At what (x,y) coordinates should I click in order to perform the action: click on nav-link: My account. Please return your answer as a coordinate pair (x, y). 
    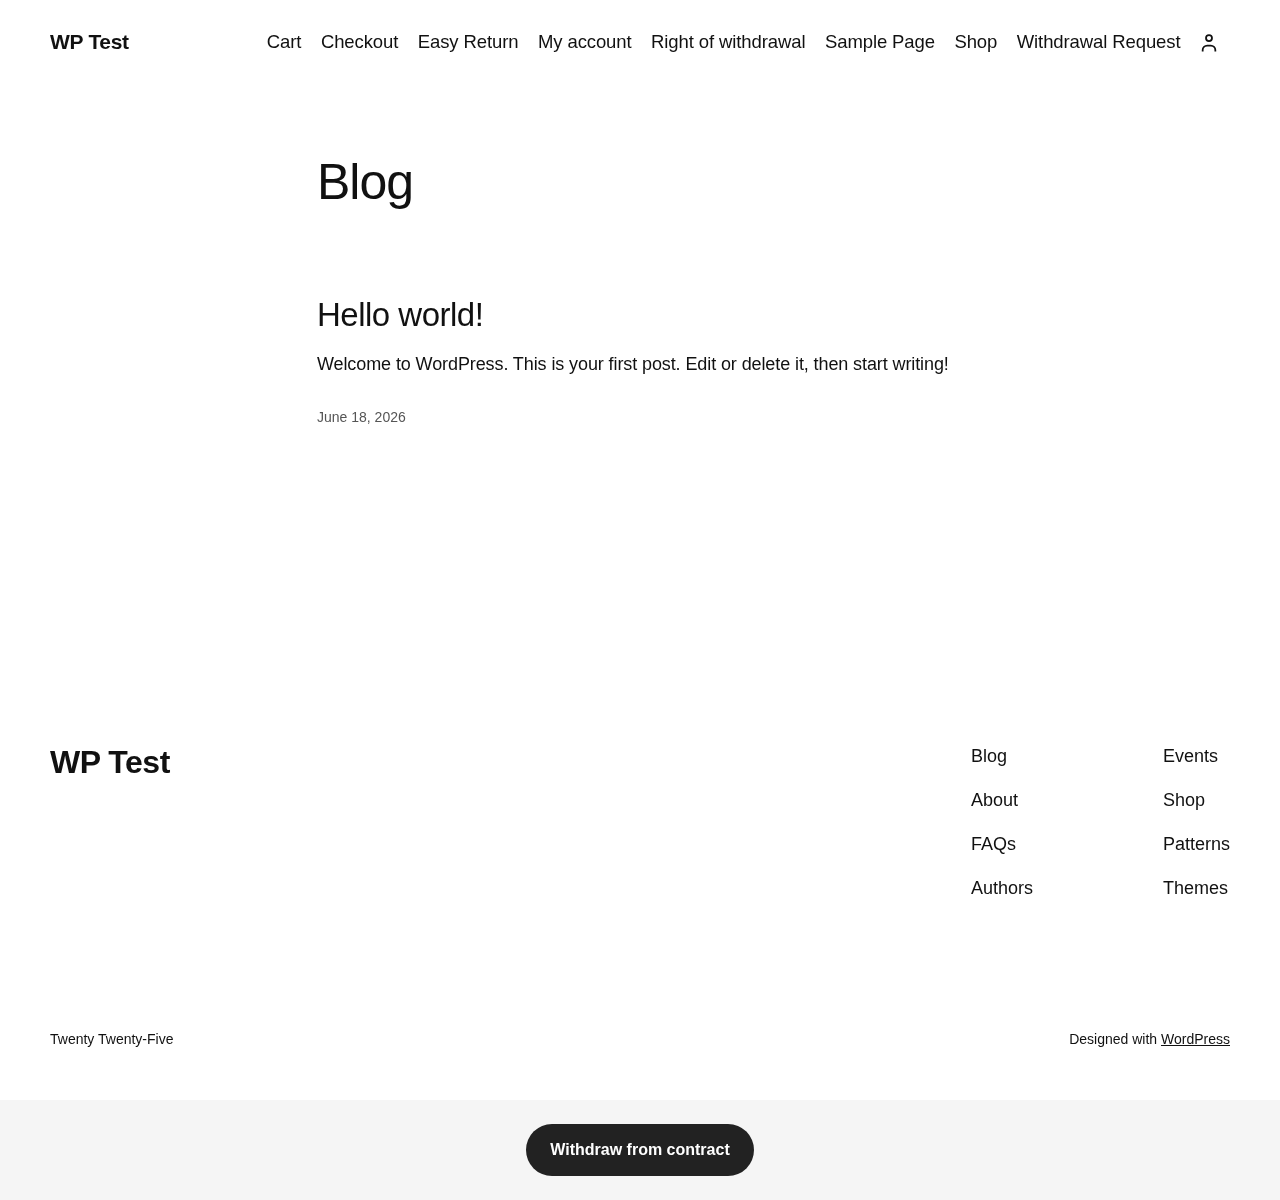
    Looking at the image, I should click on (584, 41).